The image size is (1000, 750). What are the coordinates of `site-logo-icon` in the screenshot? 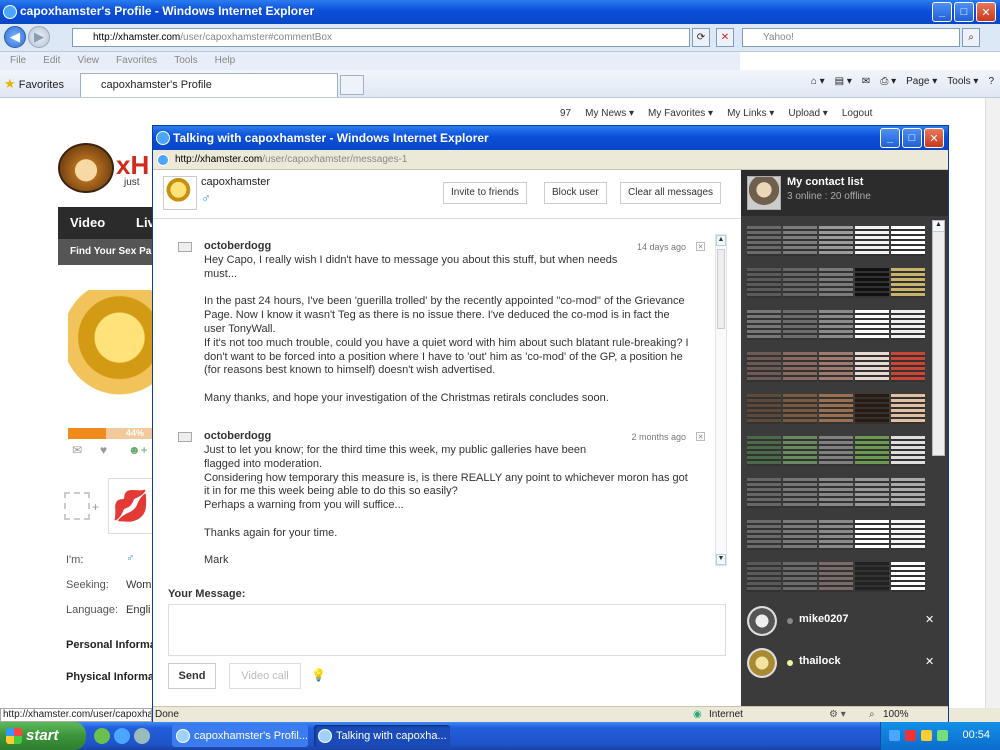 It's located at (86, 168).